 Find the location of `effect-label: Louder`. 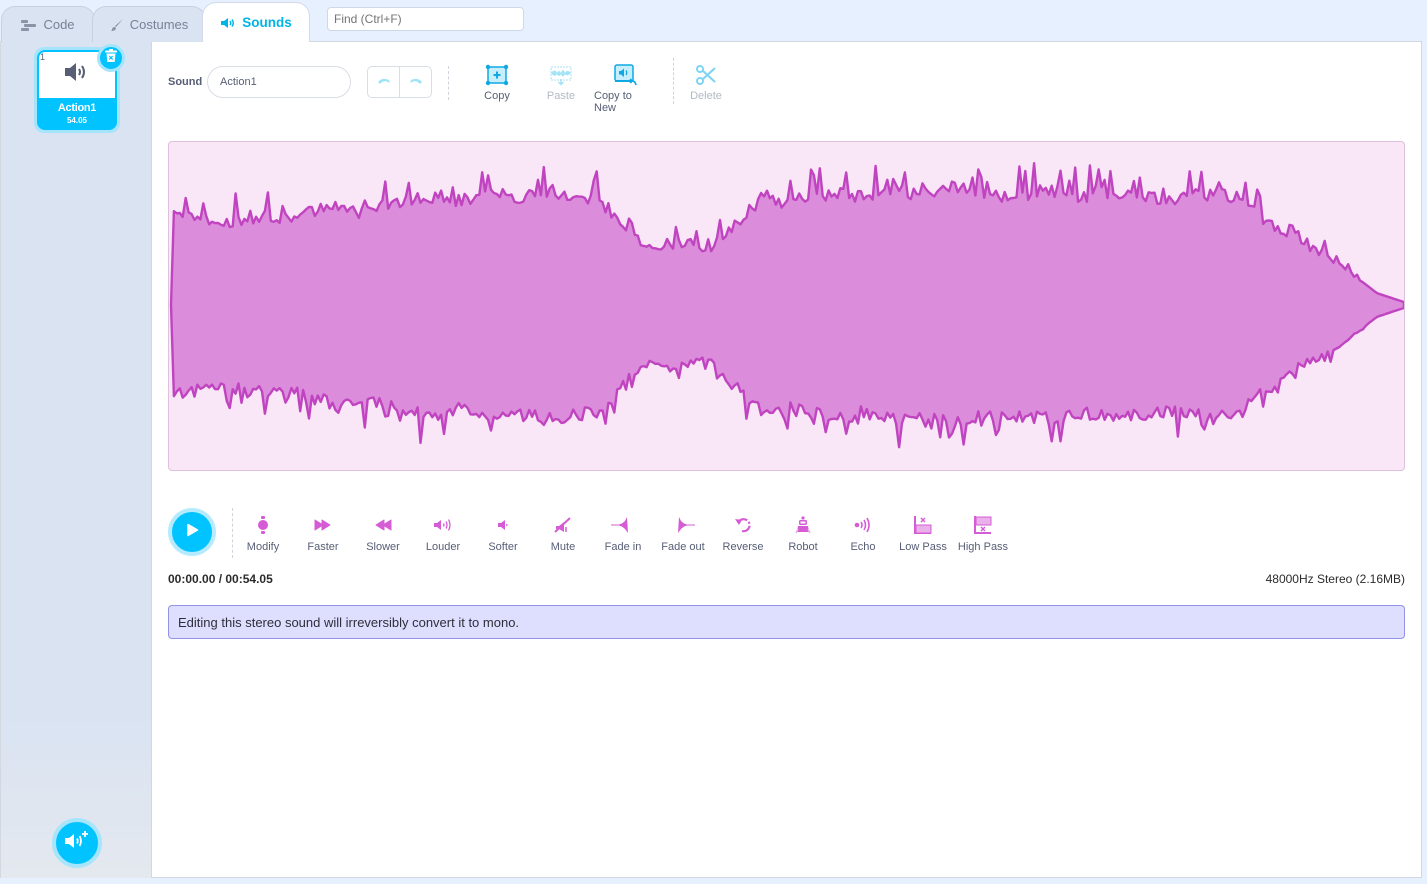

effect-label: Louder is located at coordinates (443, 547).